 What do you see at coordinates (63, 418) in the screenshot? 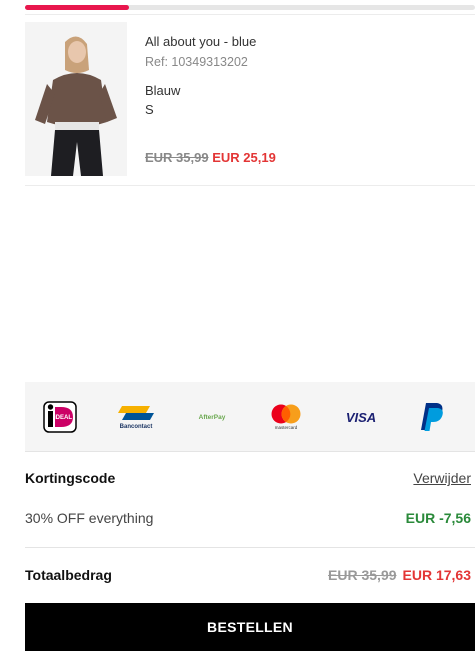
I see `svg-text: iDEAL` at bounding box center [63, 418].